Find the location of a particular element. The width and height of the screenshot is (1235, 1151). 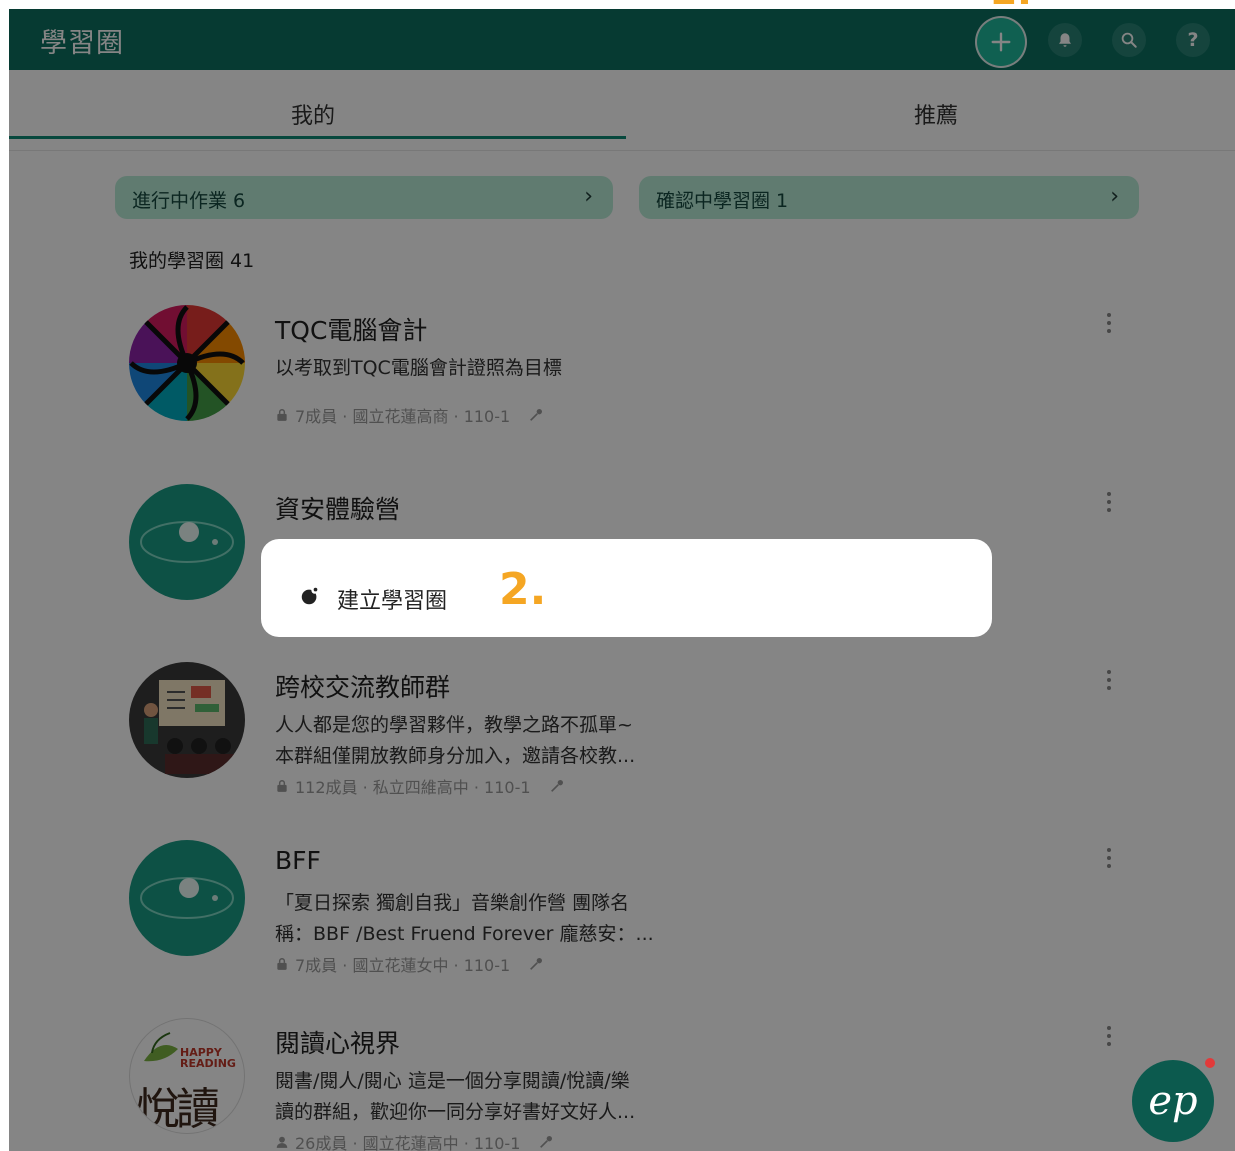

planet-icon is located at coordinates (309, 596).